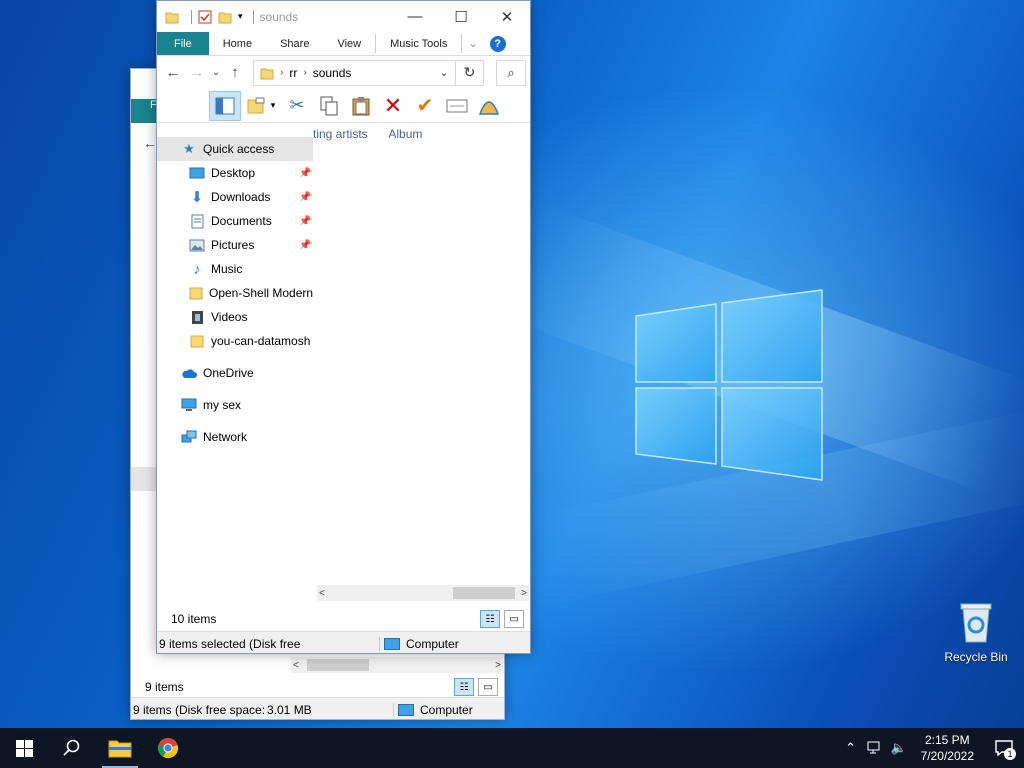 The width and height of the screenshot is (1024, 768). I want to click on customize-quick-access-icon: ▾, so click(240, 16).